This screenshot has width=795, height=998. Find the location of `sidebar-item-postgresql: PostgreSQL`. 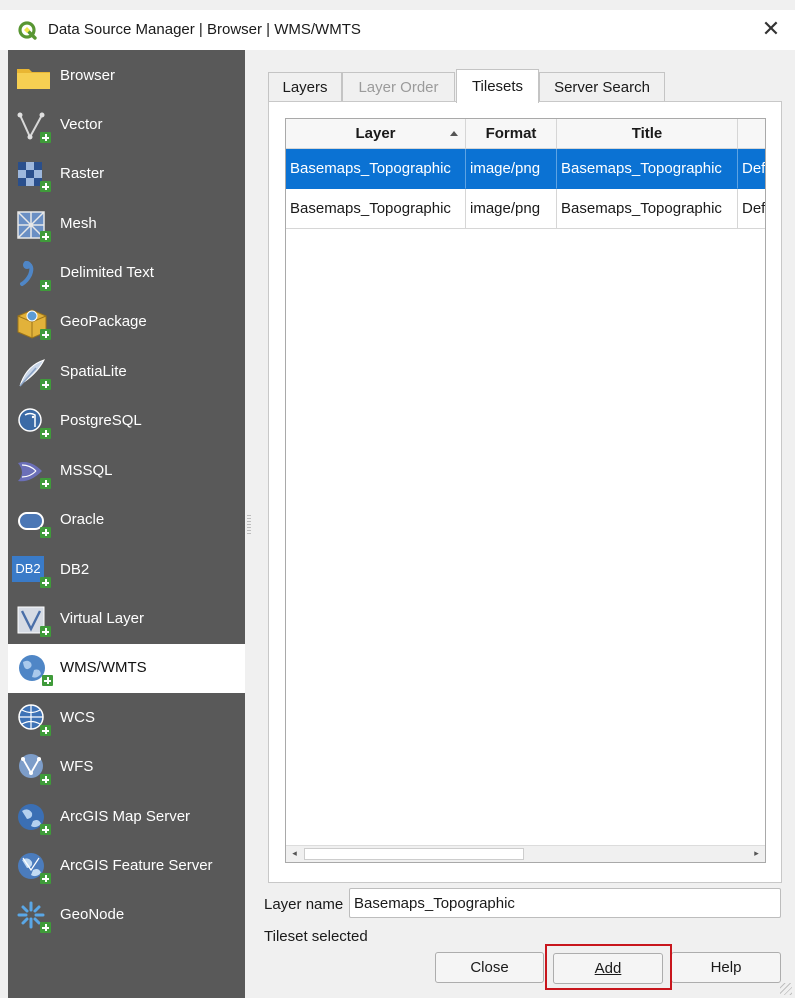

sidebar-item-postgresql: PostgreSQL is located at coordinates (126, 421).